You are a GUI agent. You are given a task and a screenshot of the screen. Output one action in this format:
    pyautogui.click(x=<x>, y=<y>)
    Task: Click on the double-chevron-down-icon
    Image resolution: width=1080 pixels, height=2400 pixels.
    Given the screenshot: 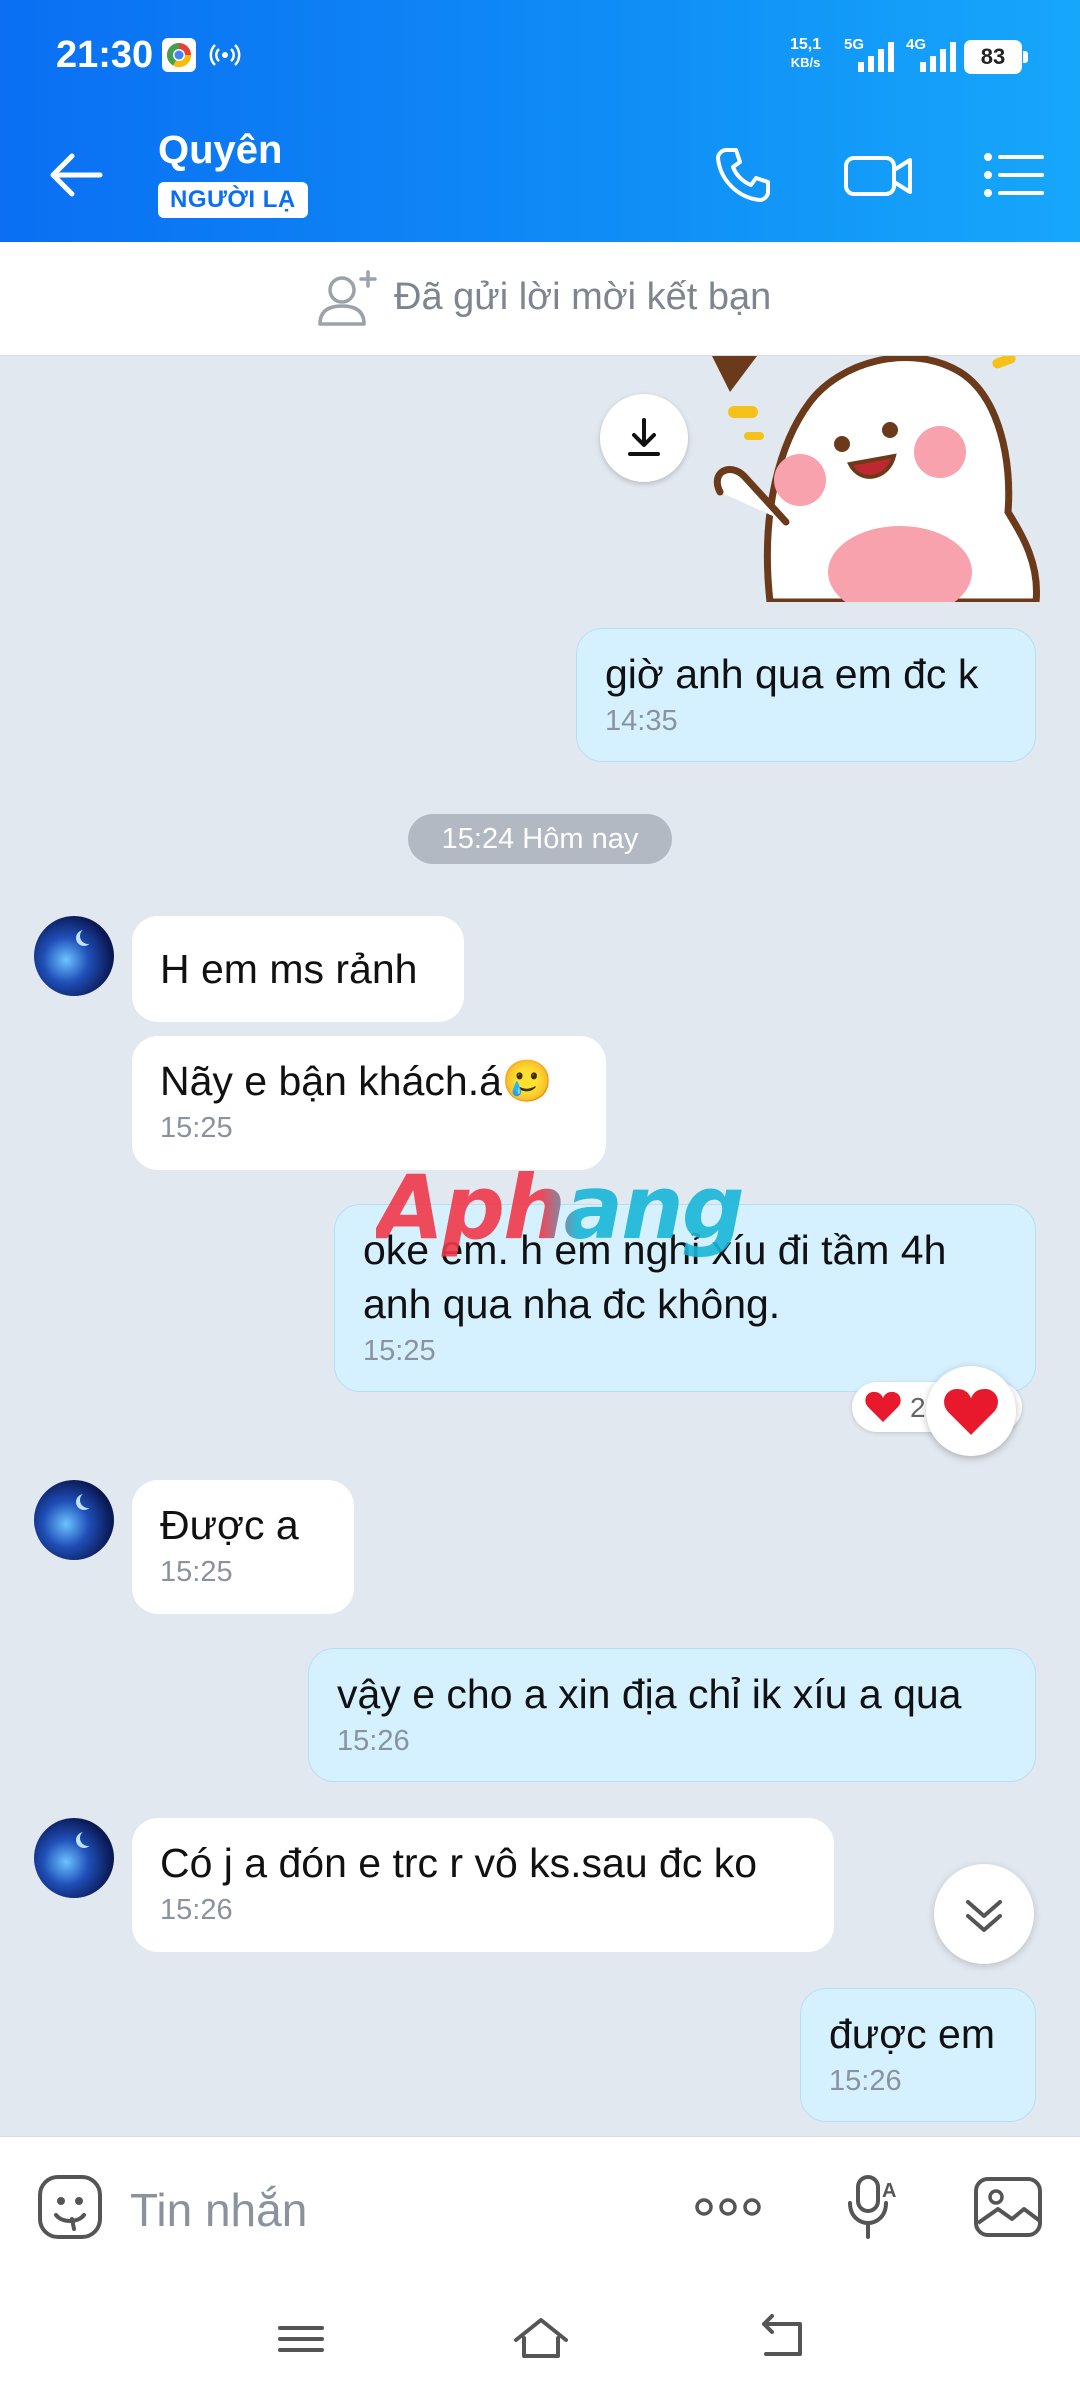 What is the action you would take?
    pyautogui.click(x=984, y=1916)
    